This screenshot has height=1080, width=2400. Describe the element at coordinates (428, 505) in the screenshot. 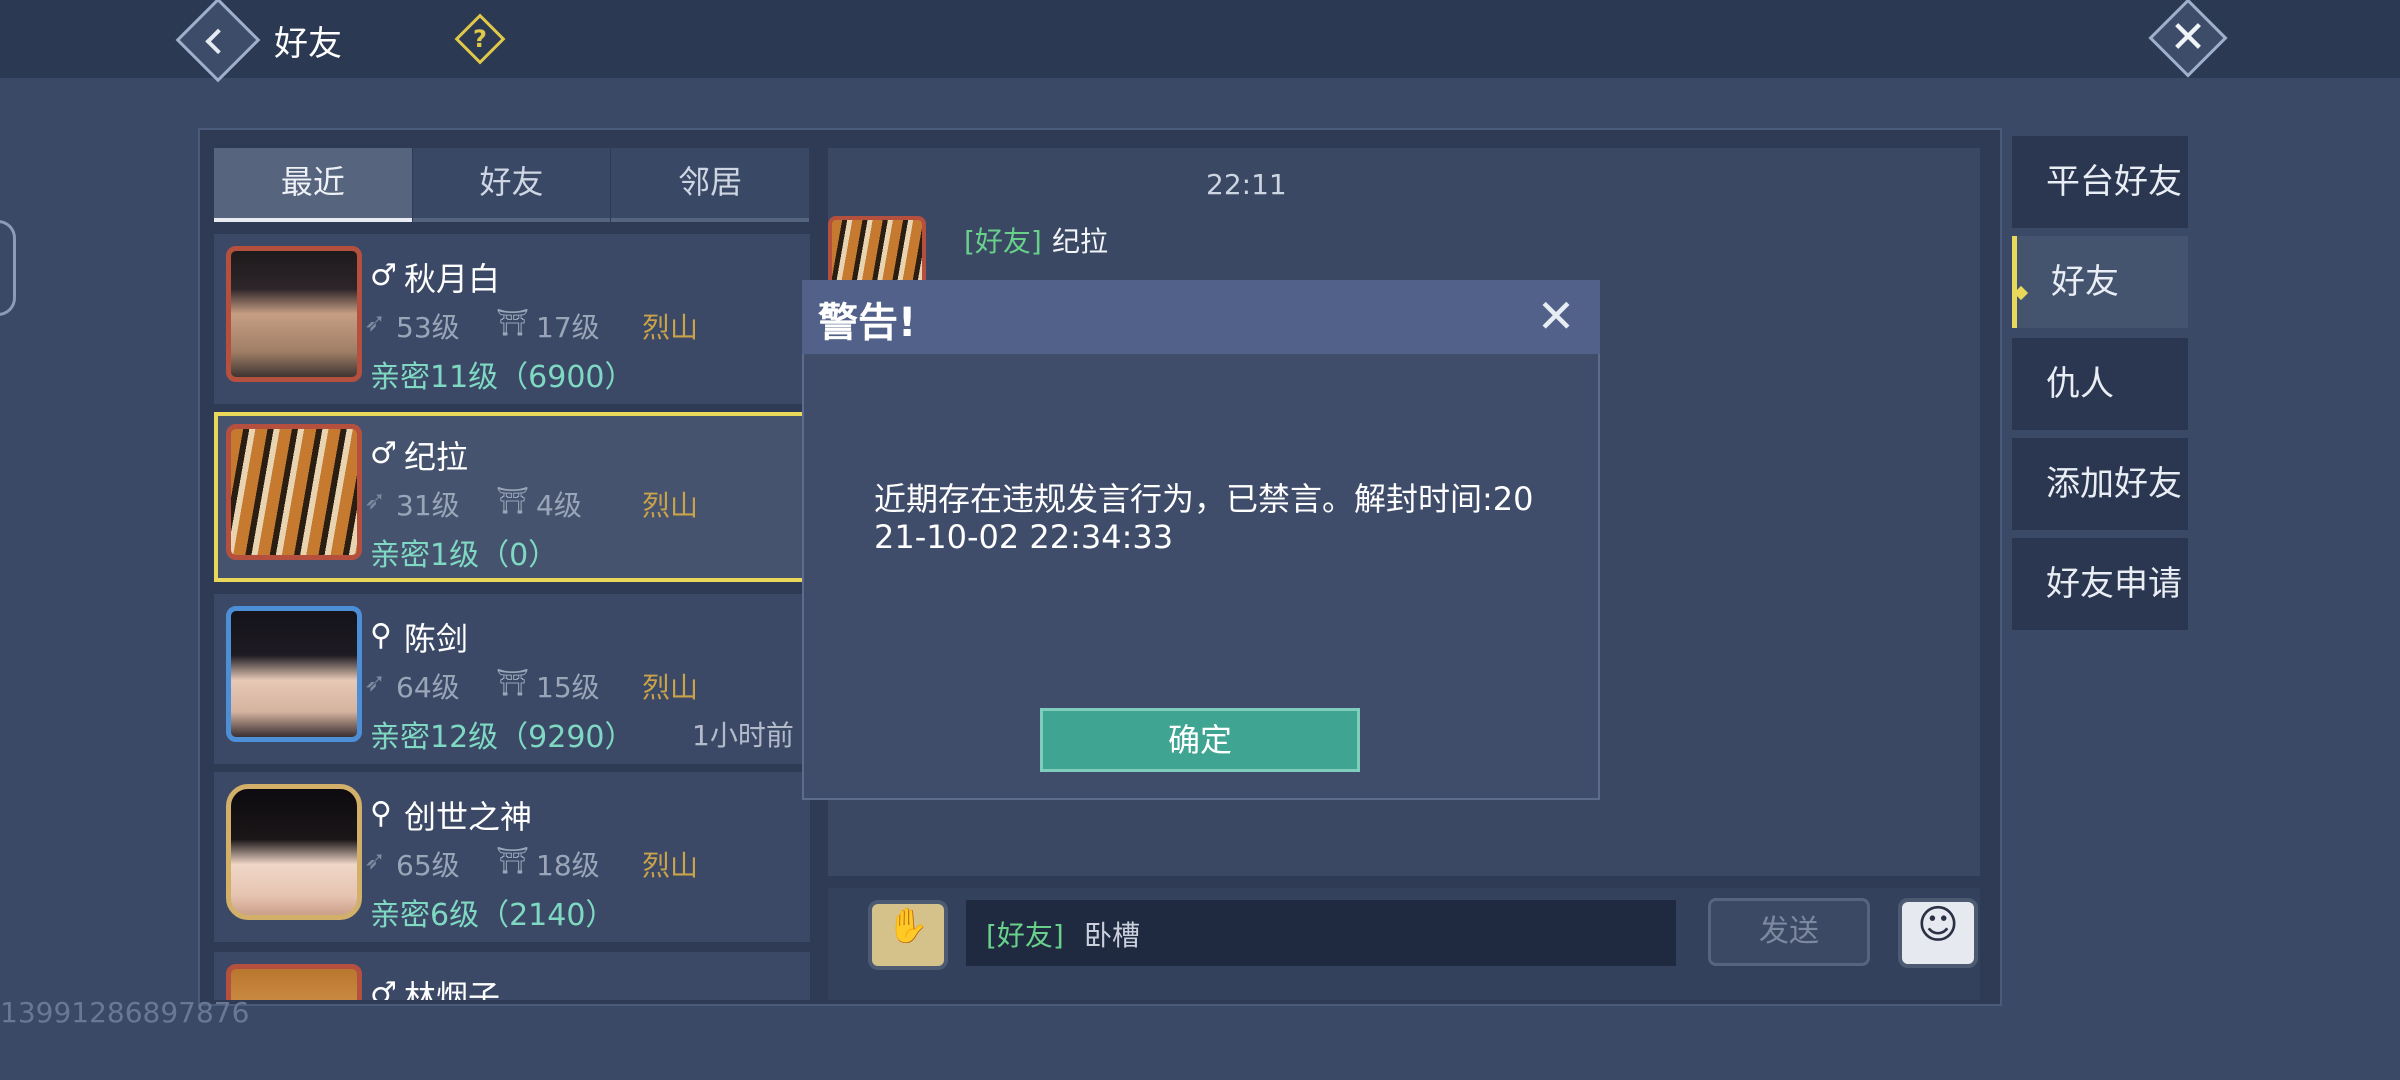

I see `player-level: 31级` at that location.